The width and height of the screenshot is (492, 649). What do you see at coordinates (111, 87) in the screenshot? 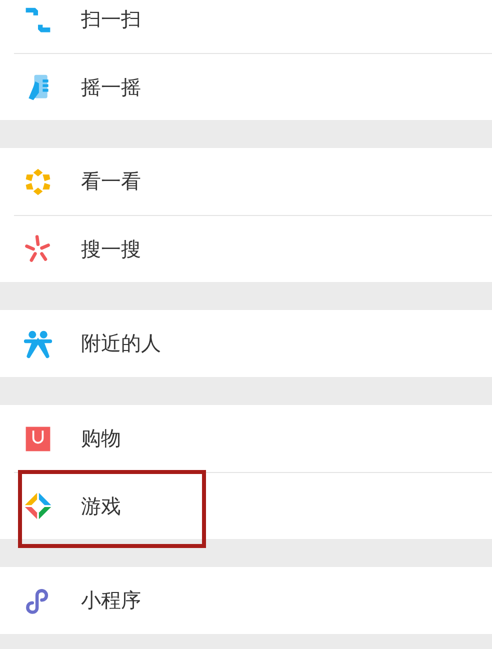
I see `menu-item-label: 摇一摇` at bounding box center [111, 87].